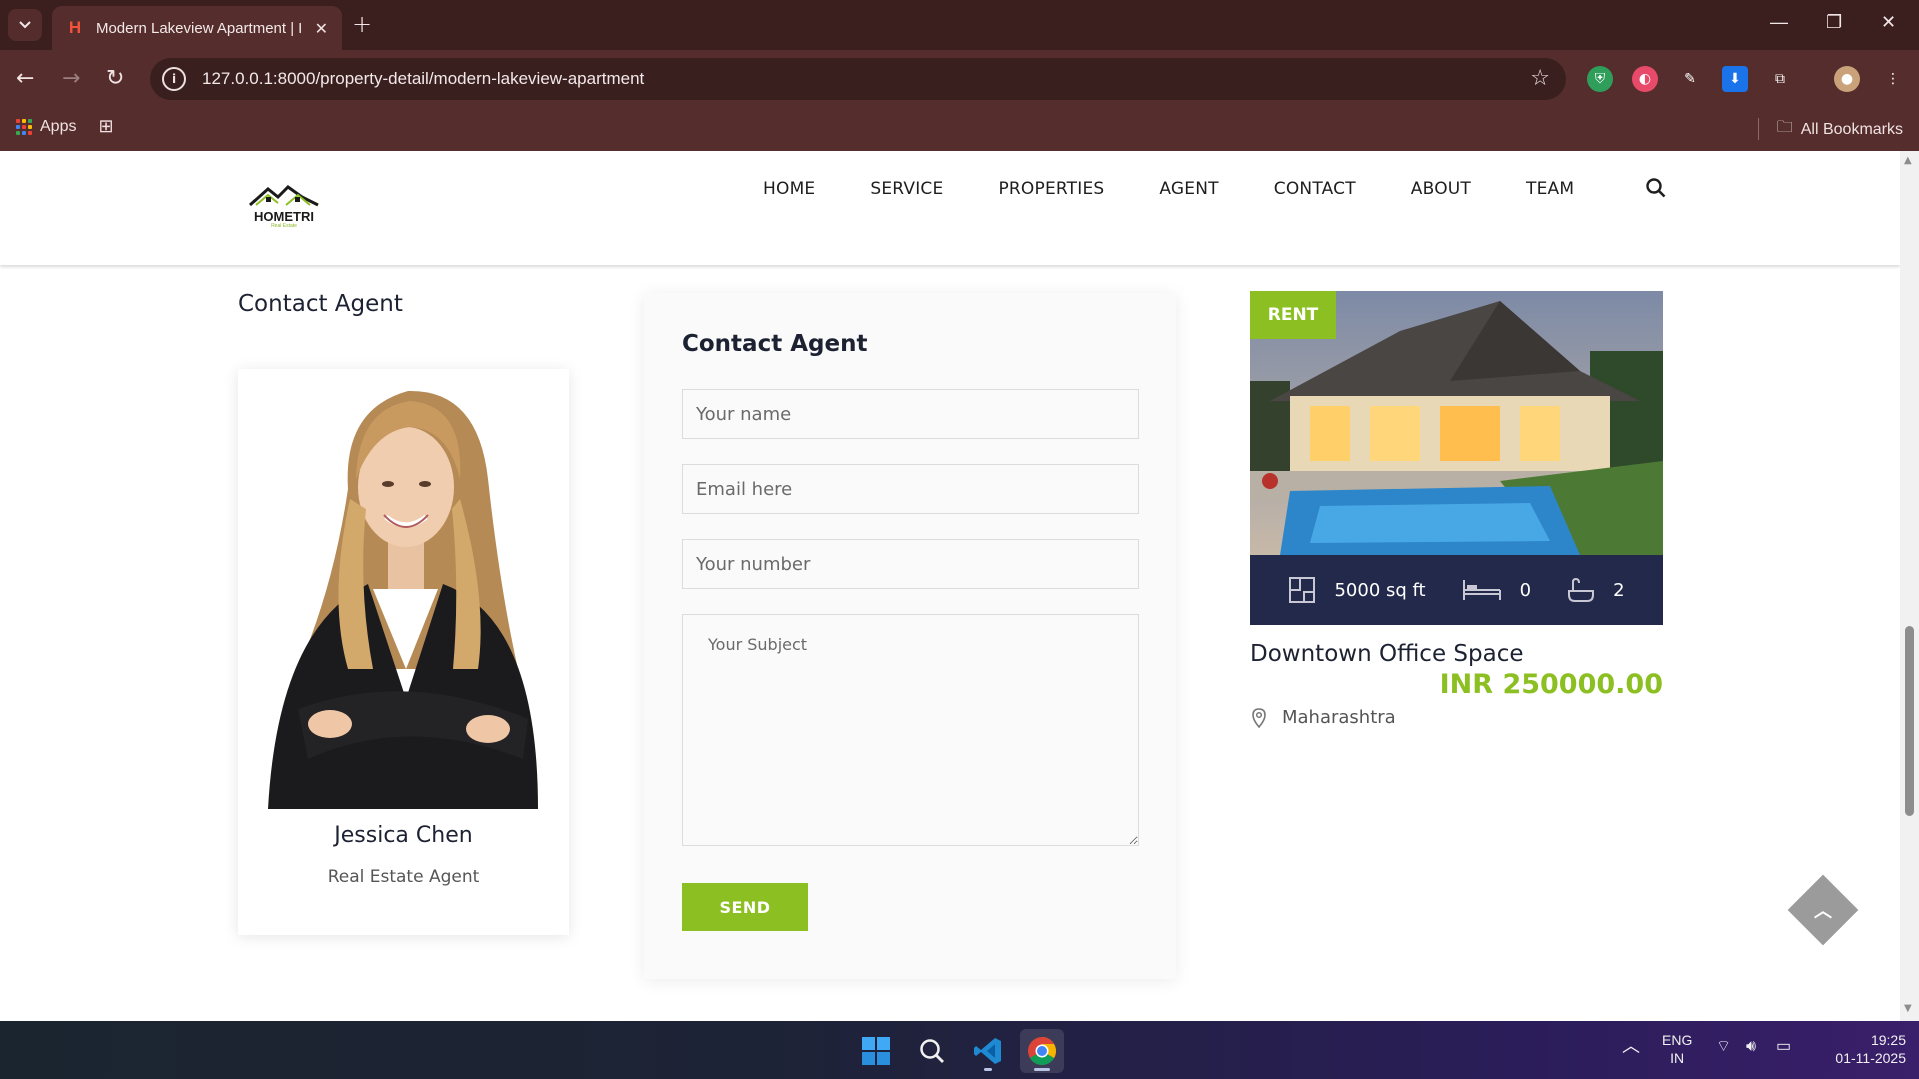  I want to click on new-tab-icon: +, so click(362, 24).